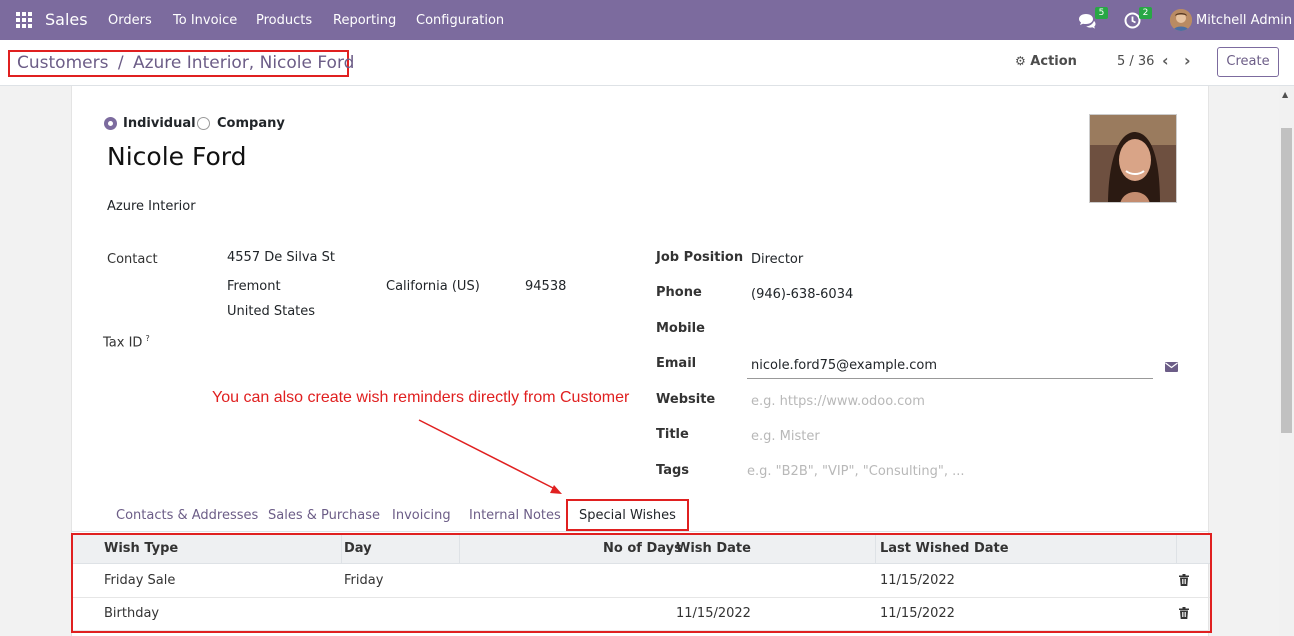 The height and width of the screenshot is (636, 1294). I want to click on breadcrumb-current: Azure Interior, Nicole Ford, so click(243, 63).